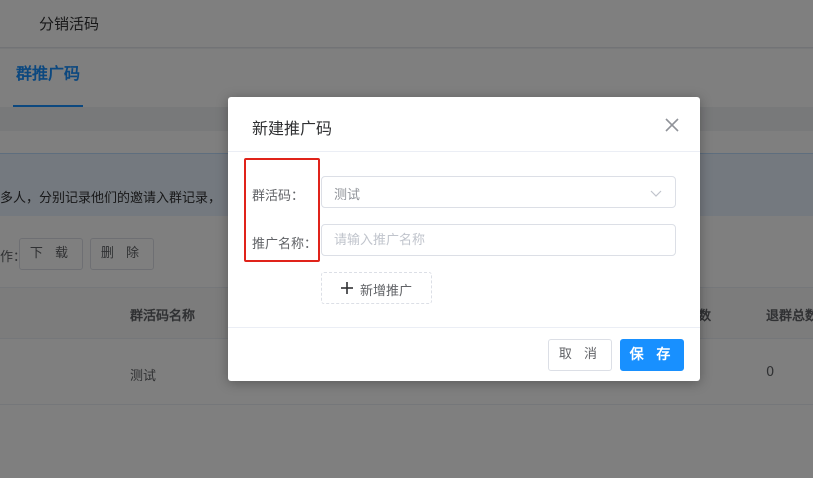  Describe the element at coordinates (464, 327) in the screenshot. I see `dialog-footer-divider` at that location.